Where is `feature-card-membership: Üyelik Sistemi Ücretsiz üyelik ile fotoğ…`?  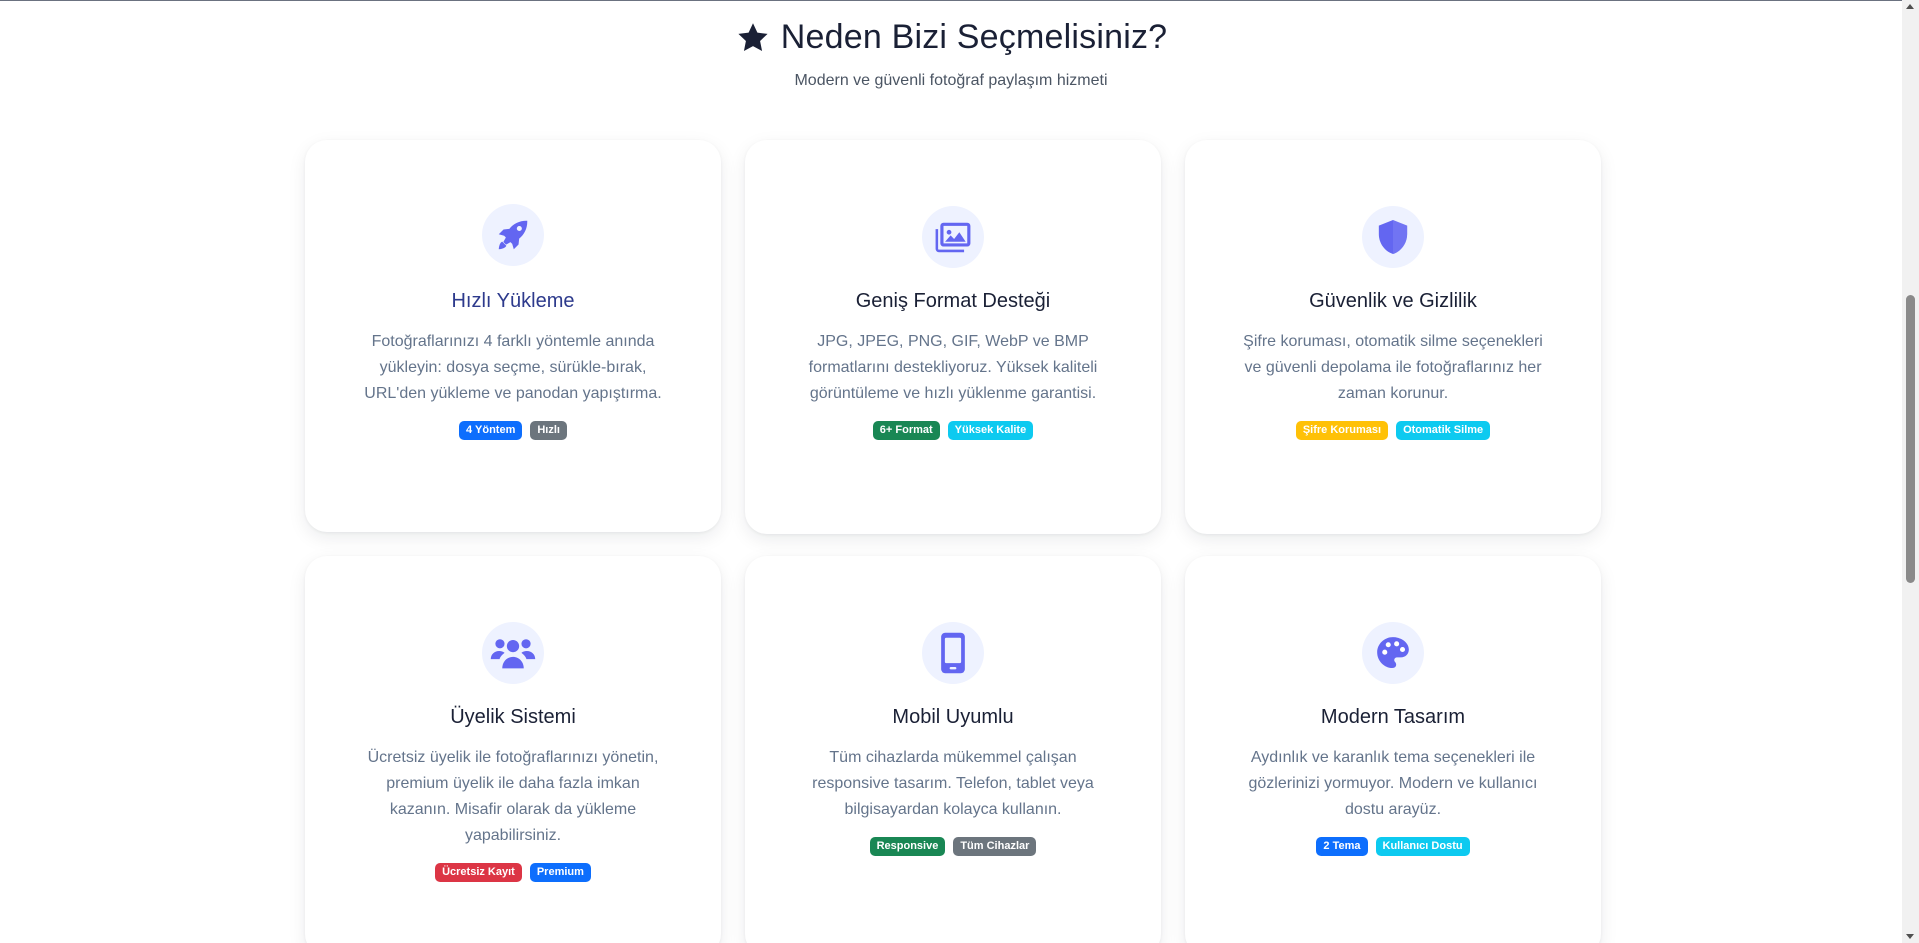
feature-card-membership: Üyelik Sistemi Ücretsiz üyelik ile fotoğ… is located at coordinates (513, 749).